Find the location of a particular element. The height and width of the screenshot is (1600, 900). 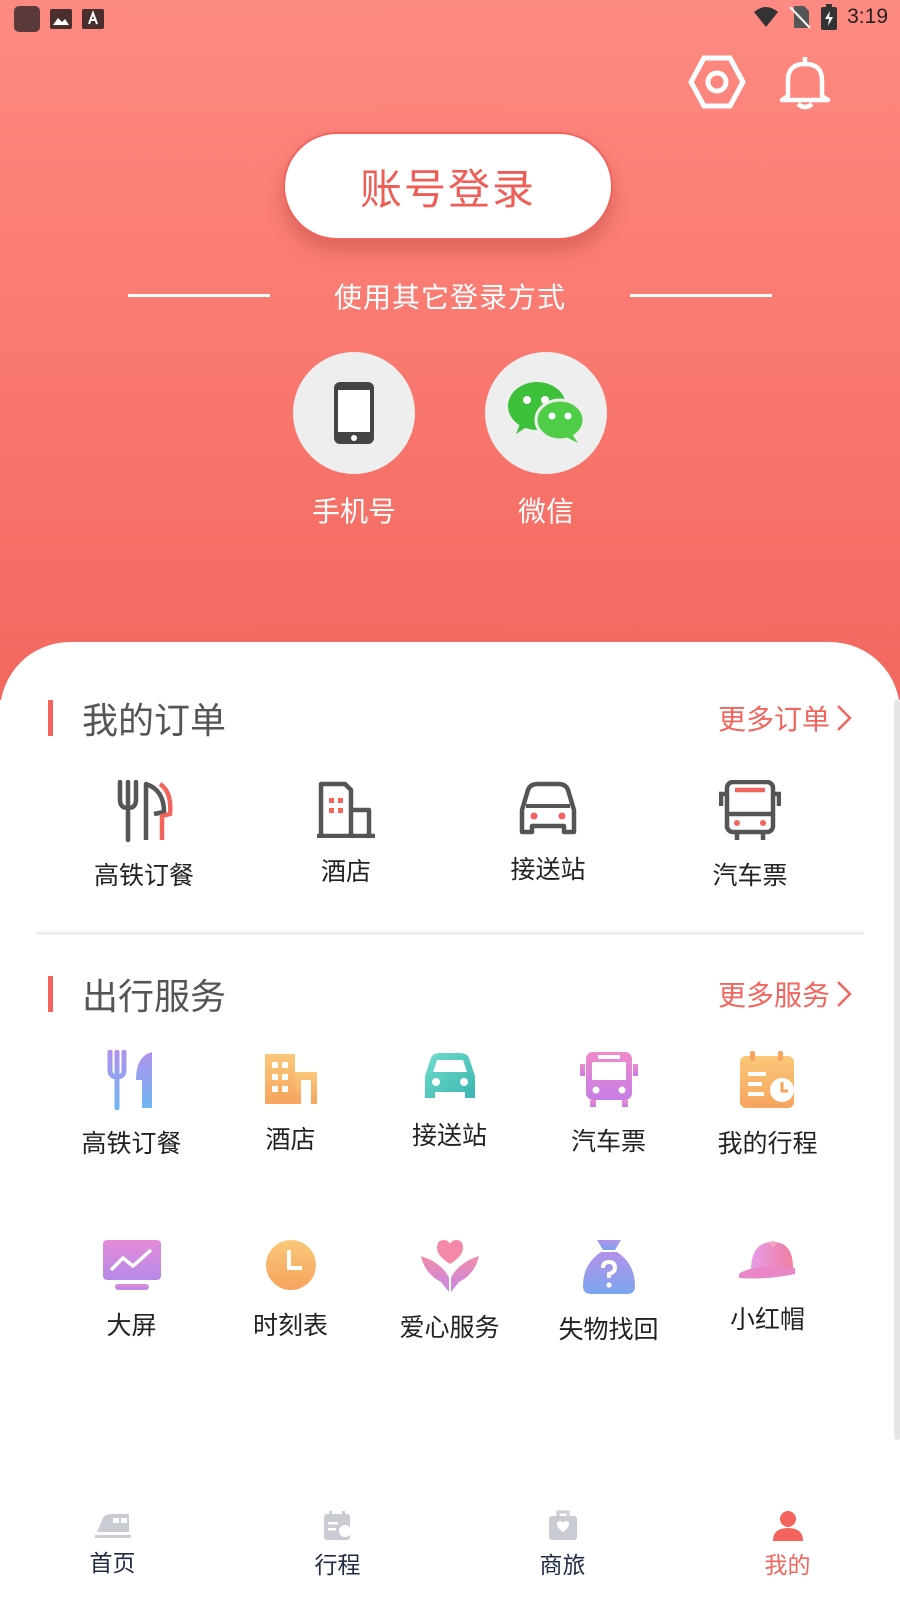

tab-home-label: 首页 is located at coordinates (112, 1564).